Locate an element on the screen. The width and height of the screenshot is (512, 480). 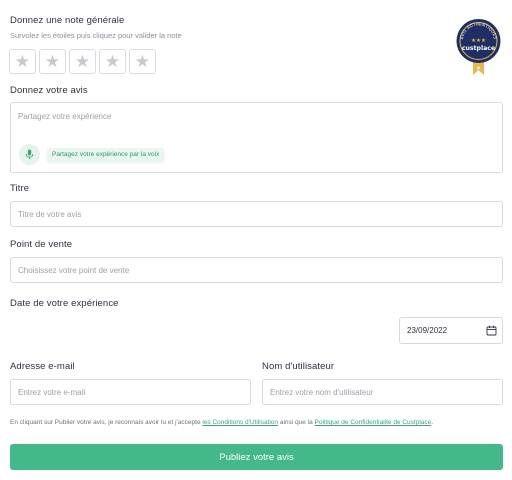
email-input: Entrez votre e-mail is located at coordinates (130, 392).